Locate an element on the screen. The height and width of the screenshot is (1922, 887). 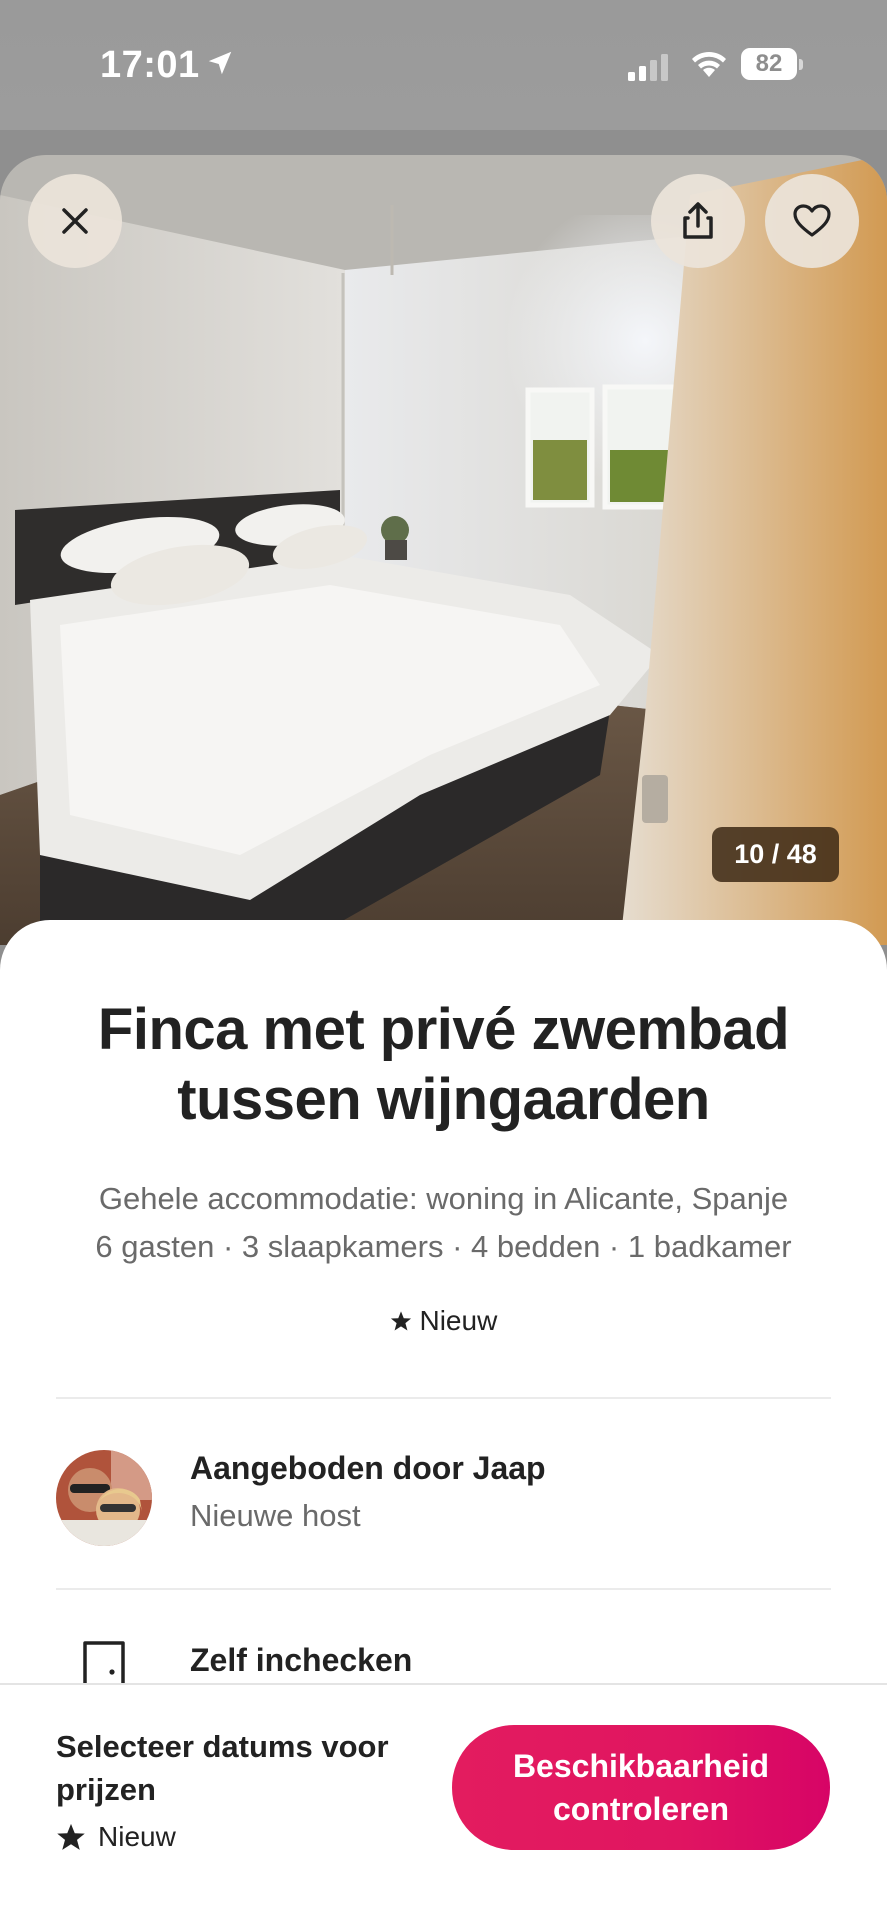
close-icon is located at coordinates (75, 221).